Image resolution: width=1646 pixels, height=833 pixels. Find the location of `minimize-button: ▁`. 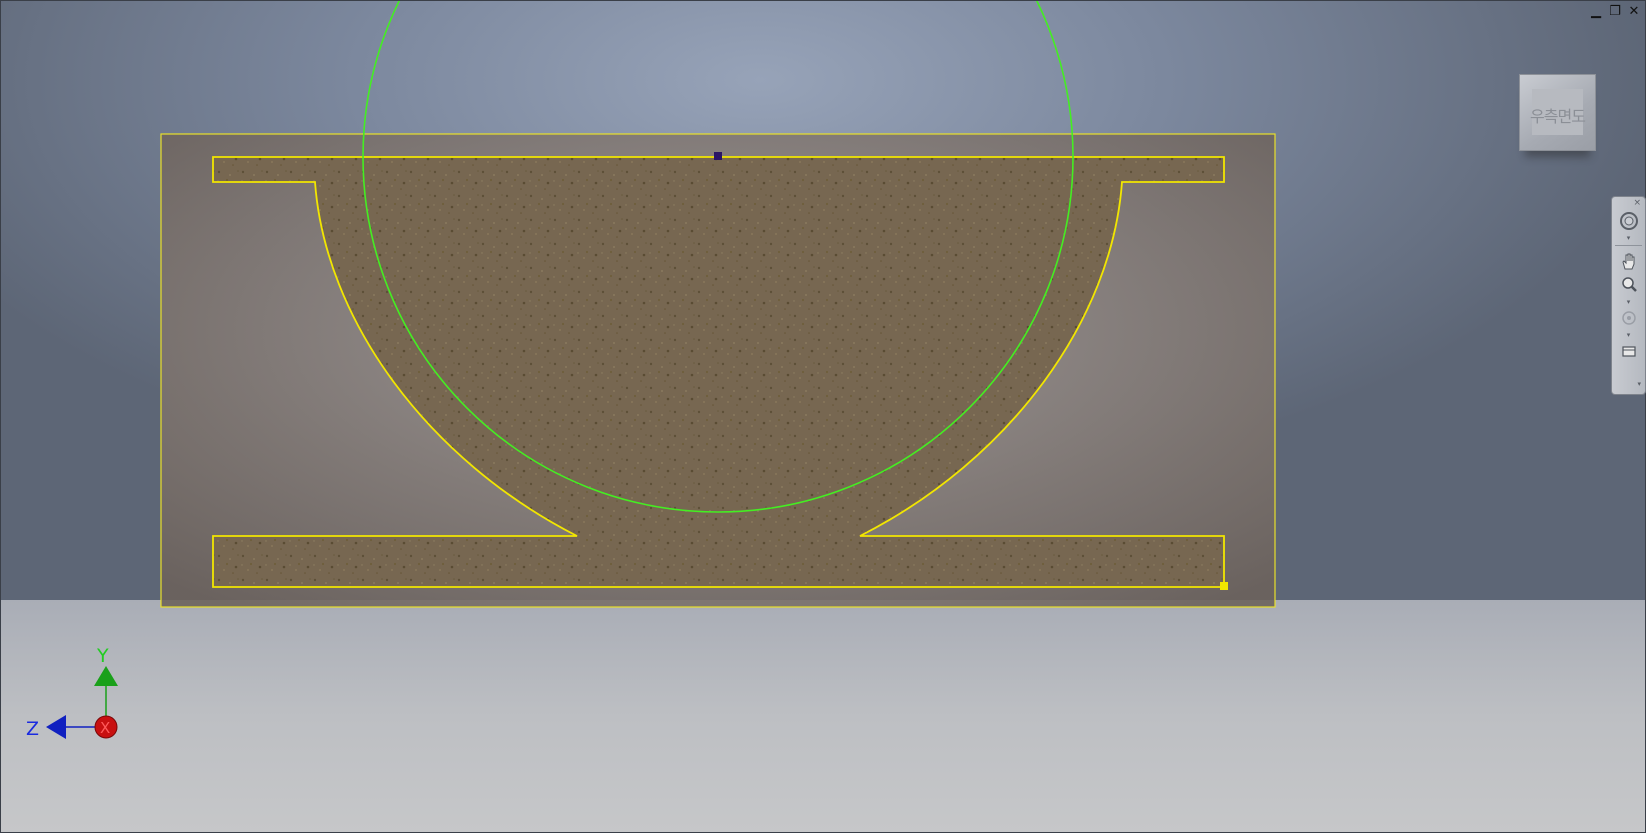

minimize-button: ▁ is located at coordinates (1596, 12).